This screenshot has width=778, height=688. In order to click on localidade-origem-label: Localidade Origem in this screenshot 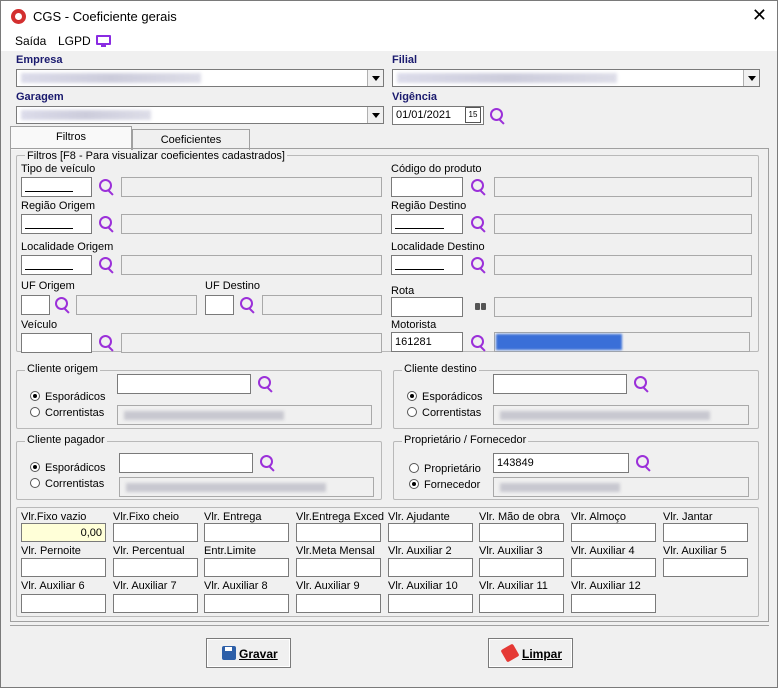, I will do `click(67, 247)`.